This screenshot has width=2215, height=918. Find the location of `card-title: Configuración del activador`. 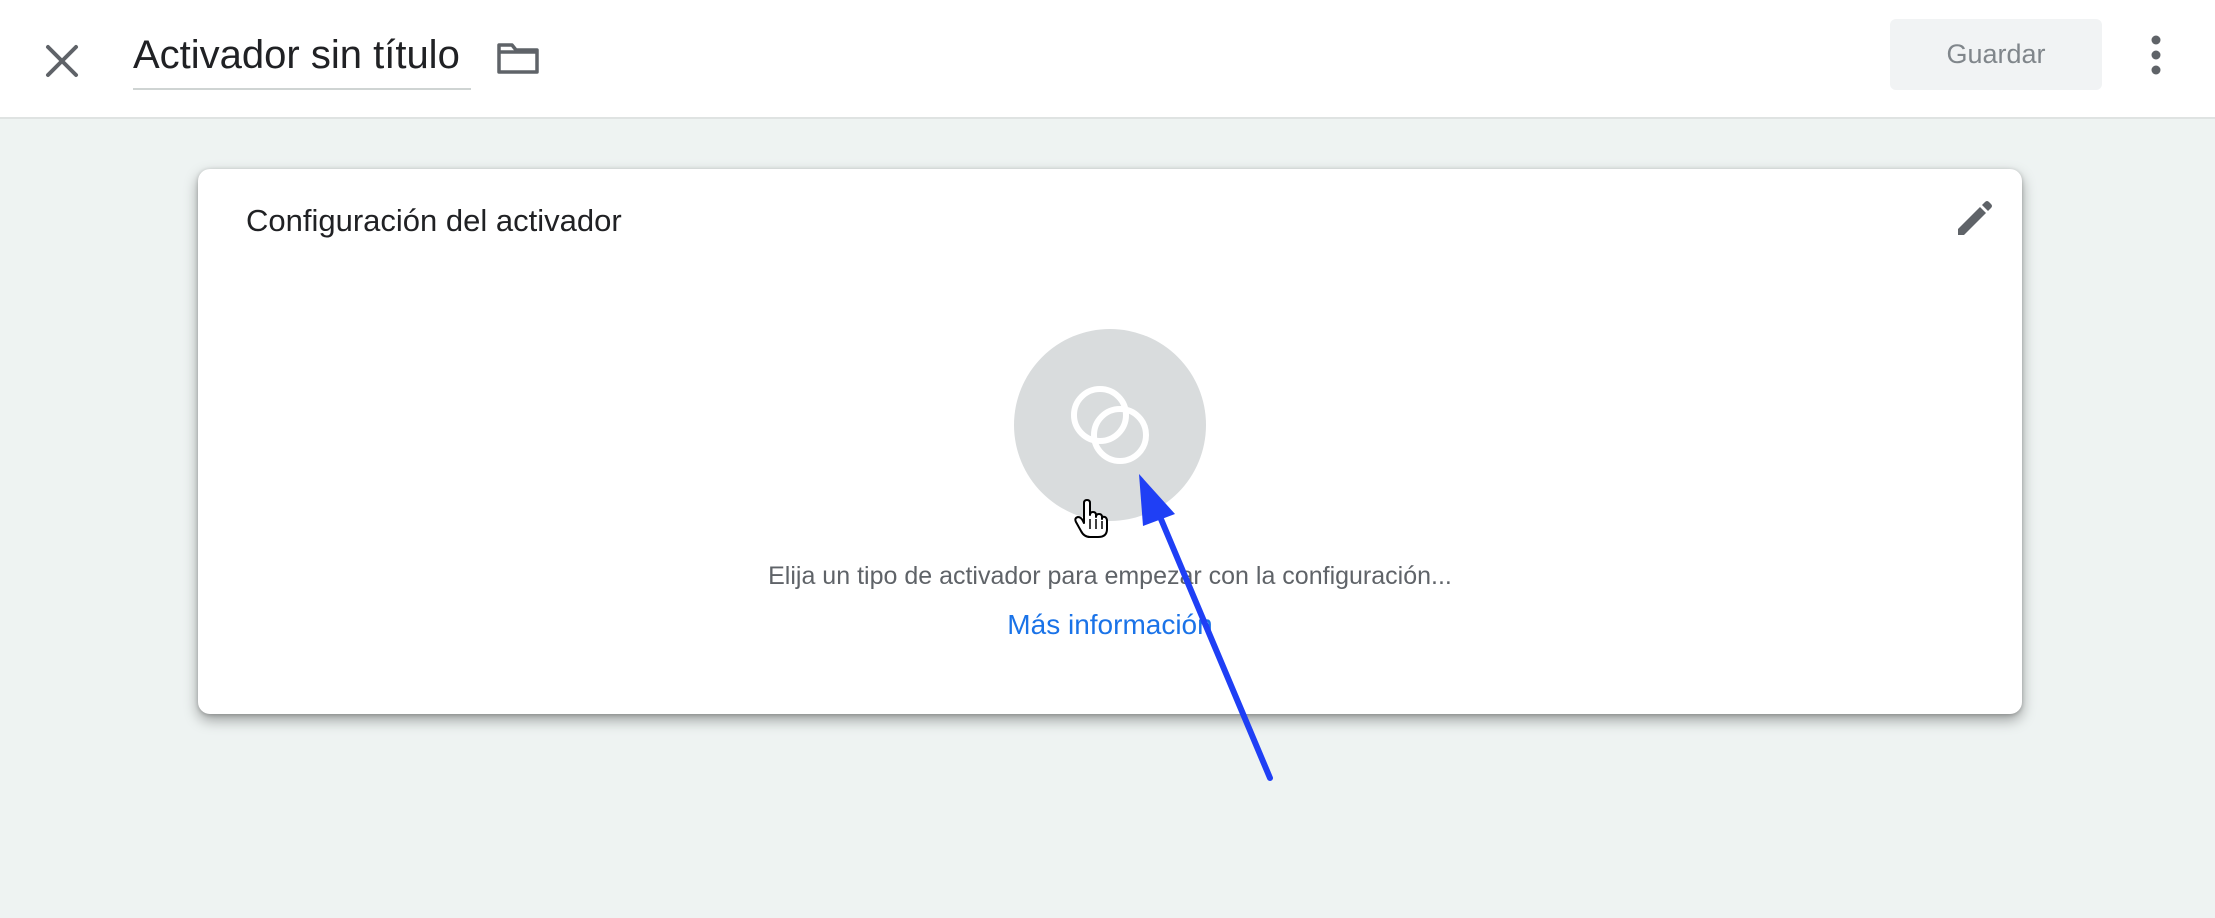

card-title: Configuración del activador is located at coordinates (434, 220).